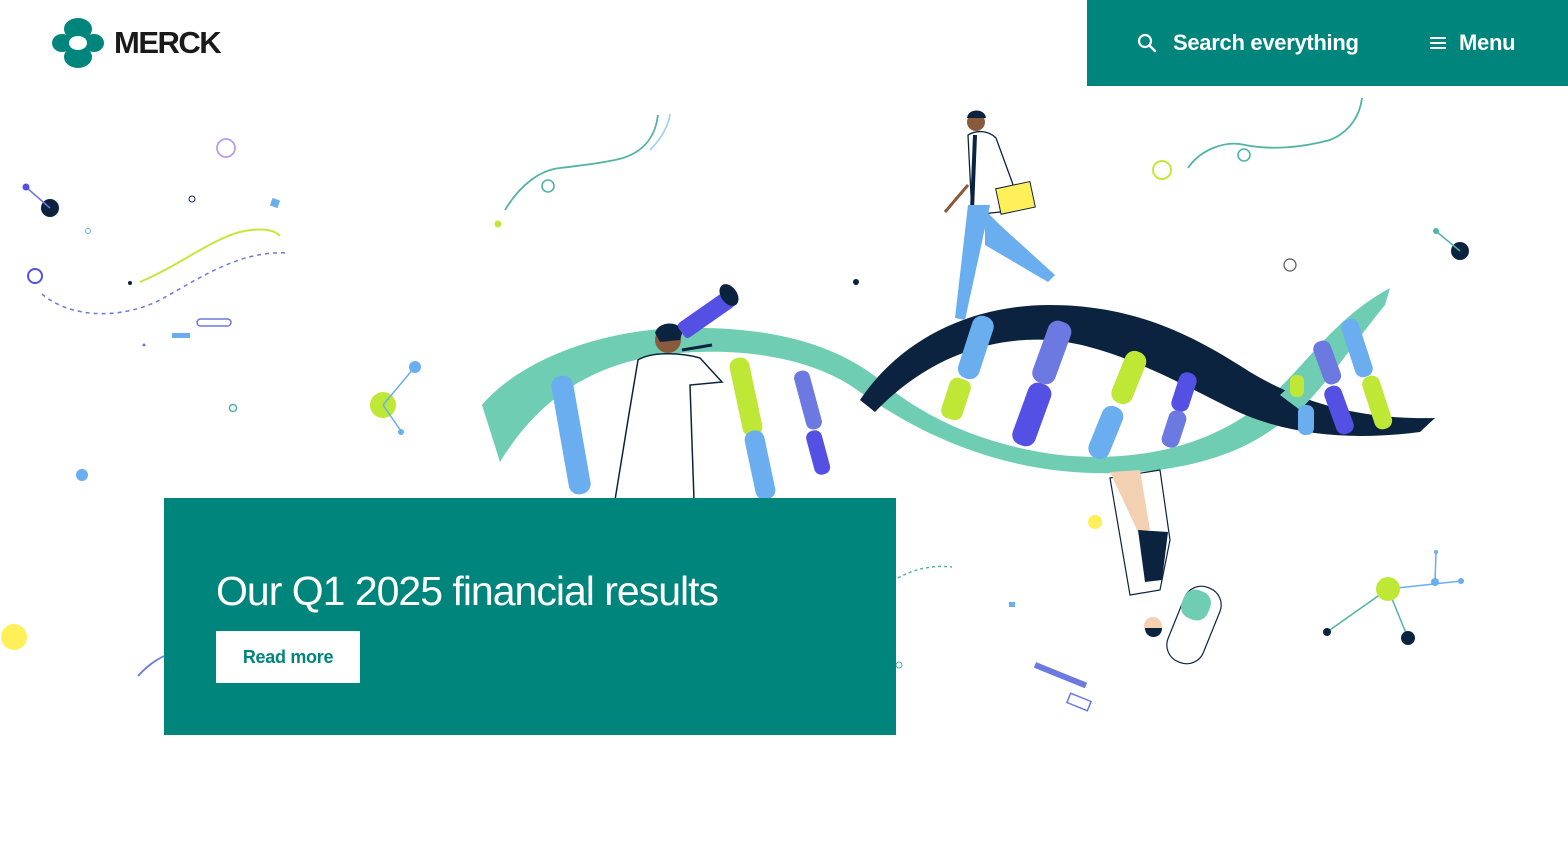 The width and height of the screenshot is (1568, 847). What do you see at coordinates (288, 657) in the screenshot?
I see `read-more-button: Read more` at bounding box center [288, 657].